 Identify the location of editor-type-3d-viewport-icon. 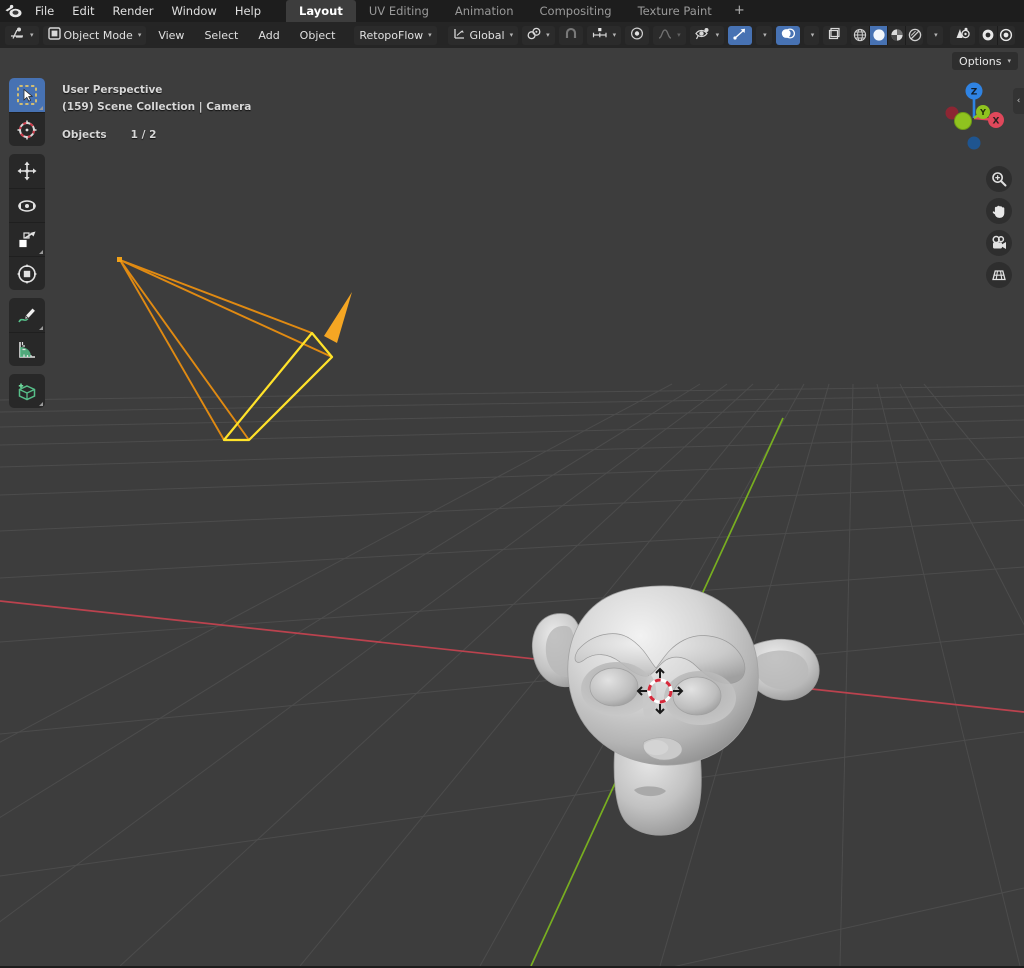
(17, 35).